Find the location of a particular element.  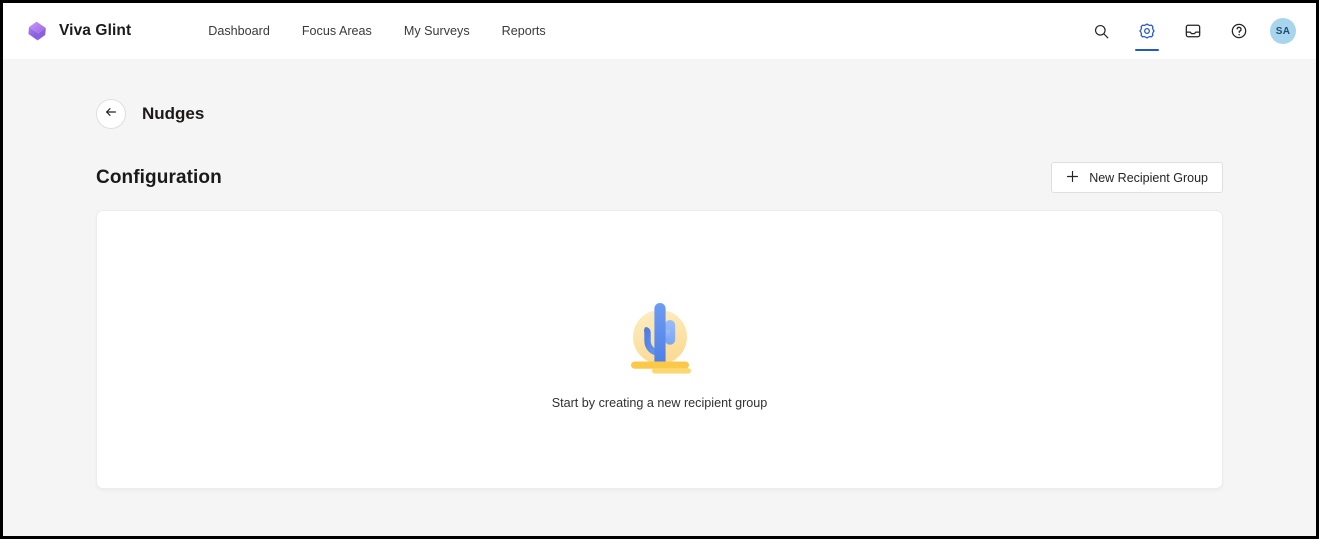

configuration-section-header: Configuration New Recipient Group is located at coordinates (659, 161).